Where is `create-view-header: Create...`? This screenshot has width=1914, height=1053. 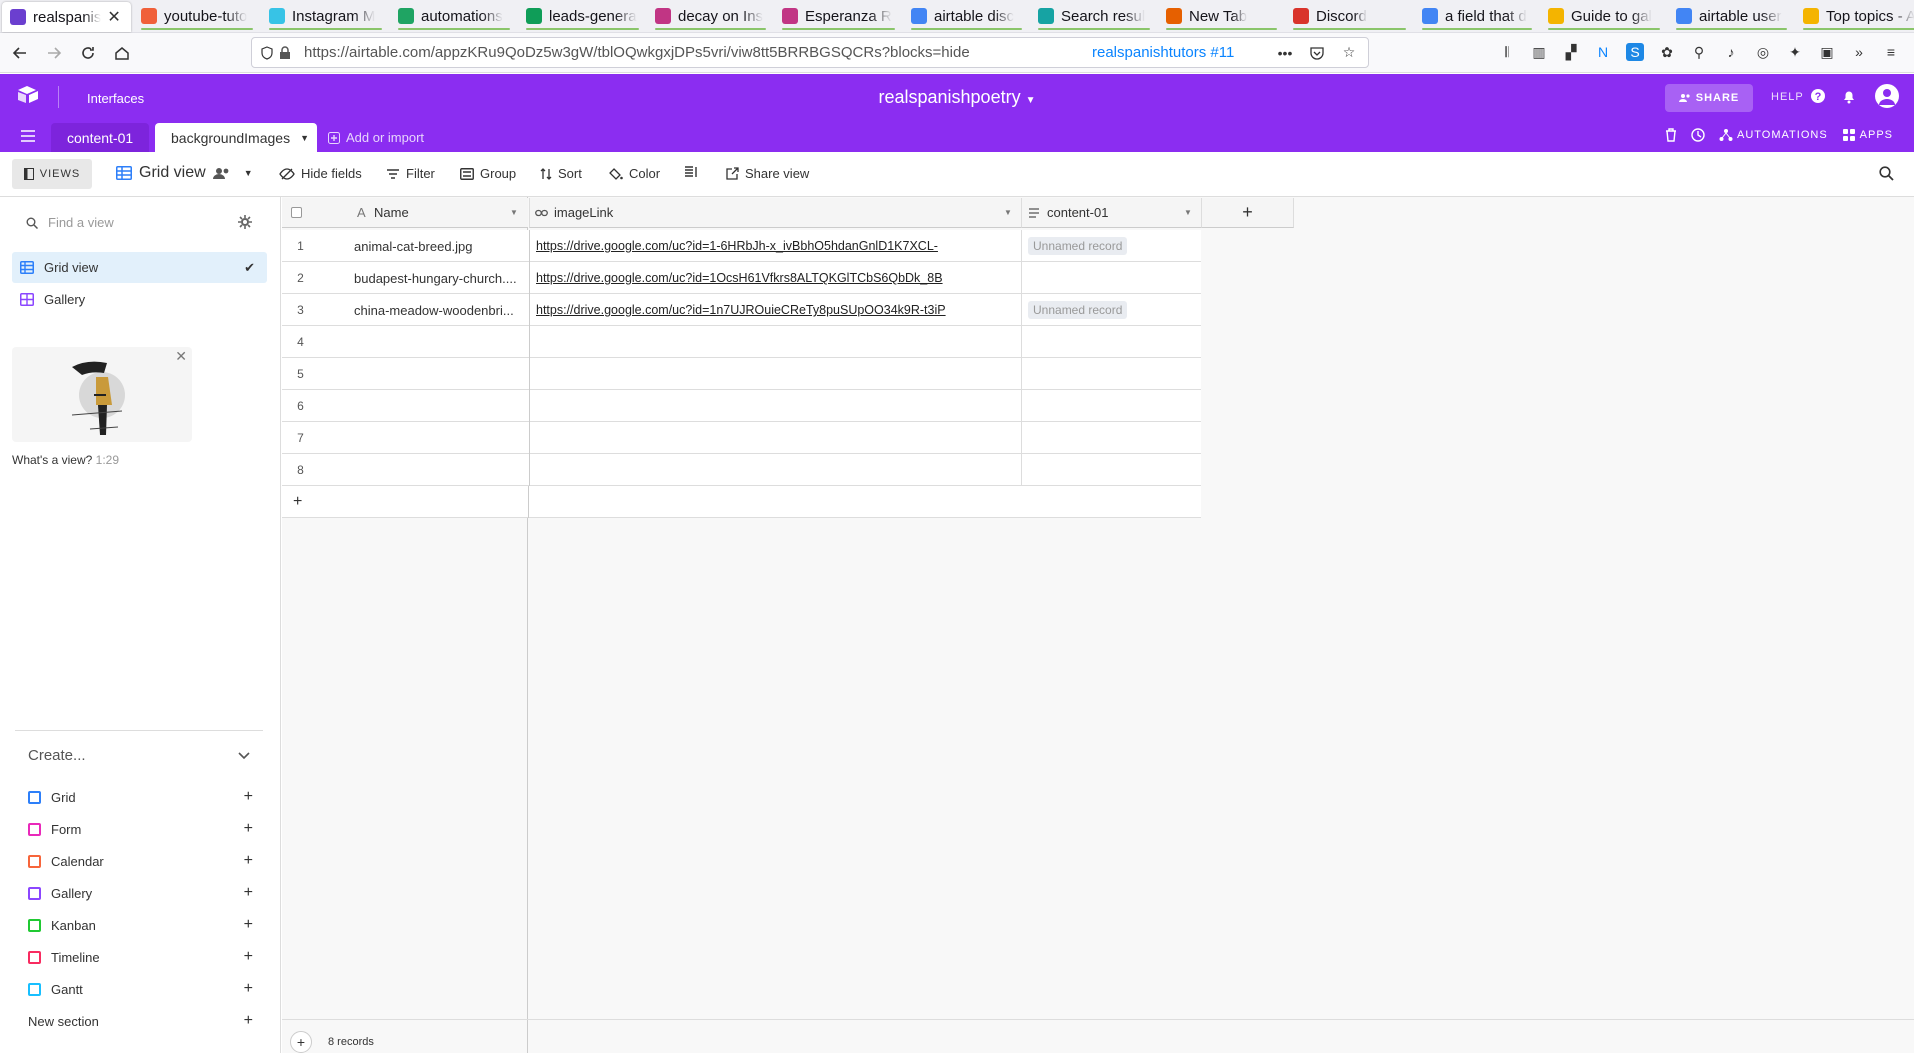
create-view-header: Create... is located at coordinates (57, 755).